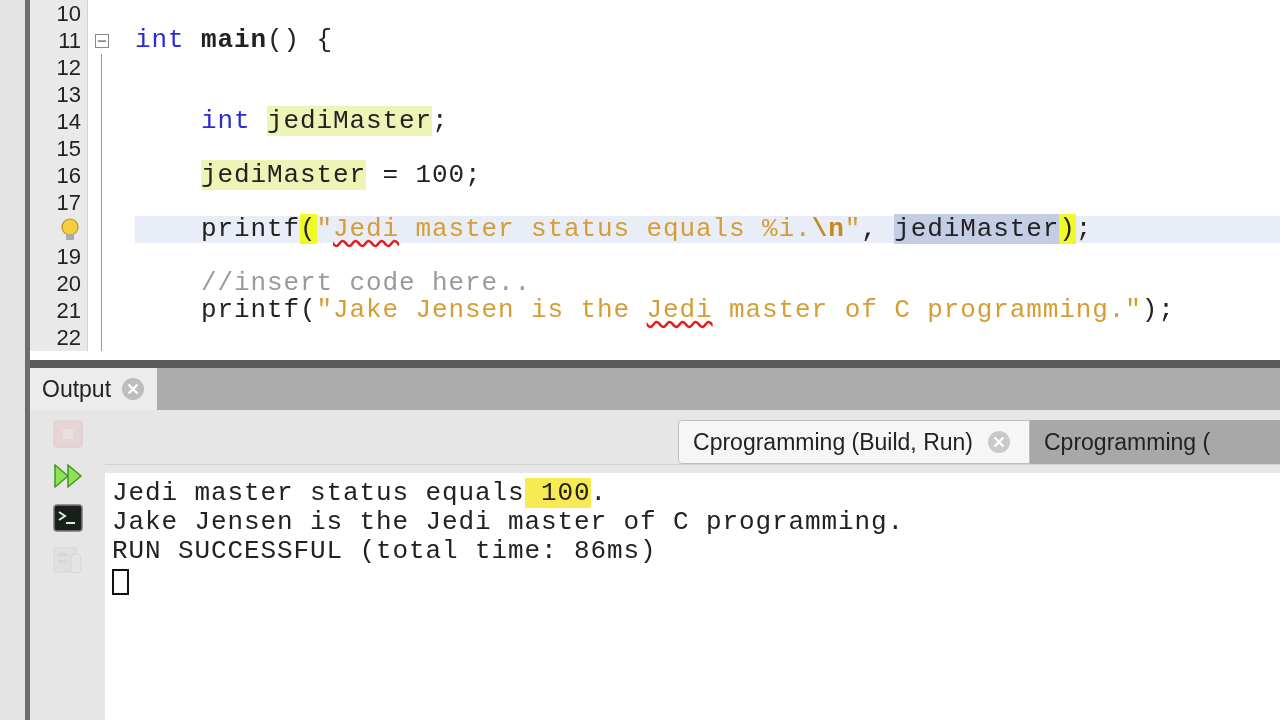 Image resolution: width=1280 pixels, height=720 pixels. I want to click on run-tab: Cprogramming (, so click(1155, 442).